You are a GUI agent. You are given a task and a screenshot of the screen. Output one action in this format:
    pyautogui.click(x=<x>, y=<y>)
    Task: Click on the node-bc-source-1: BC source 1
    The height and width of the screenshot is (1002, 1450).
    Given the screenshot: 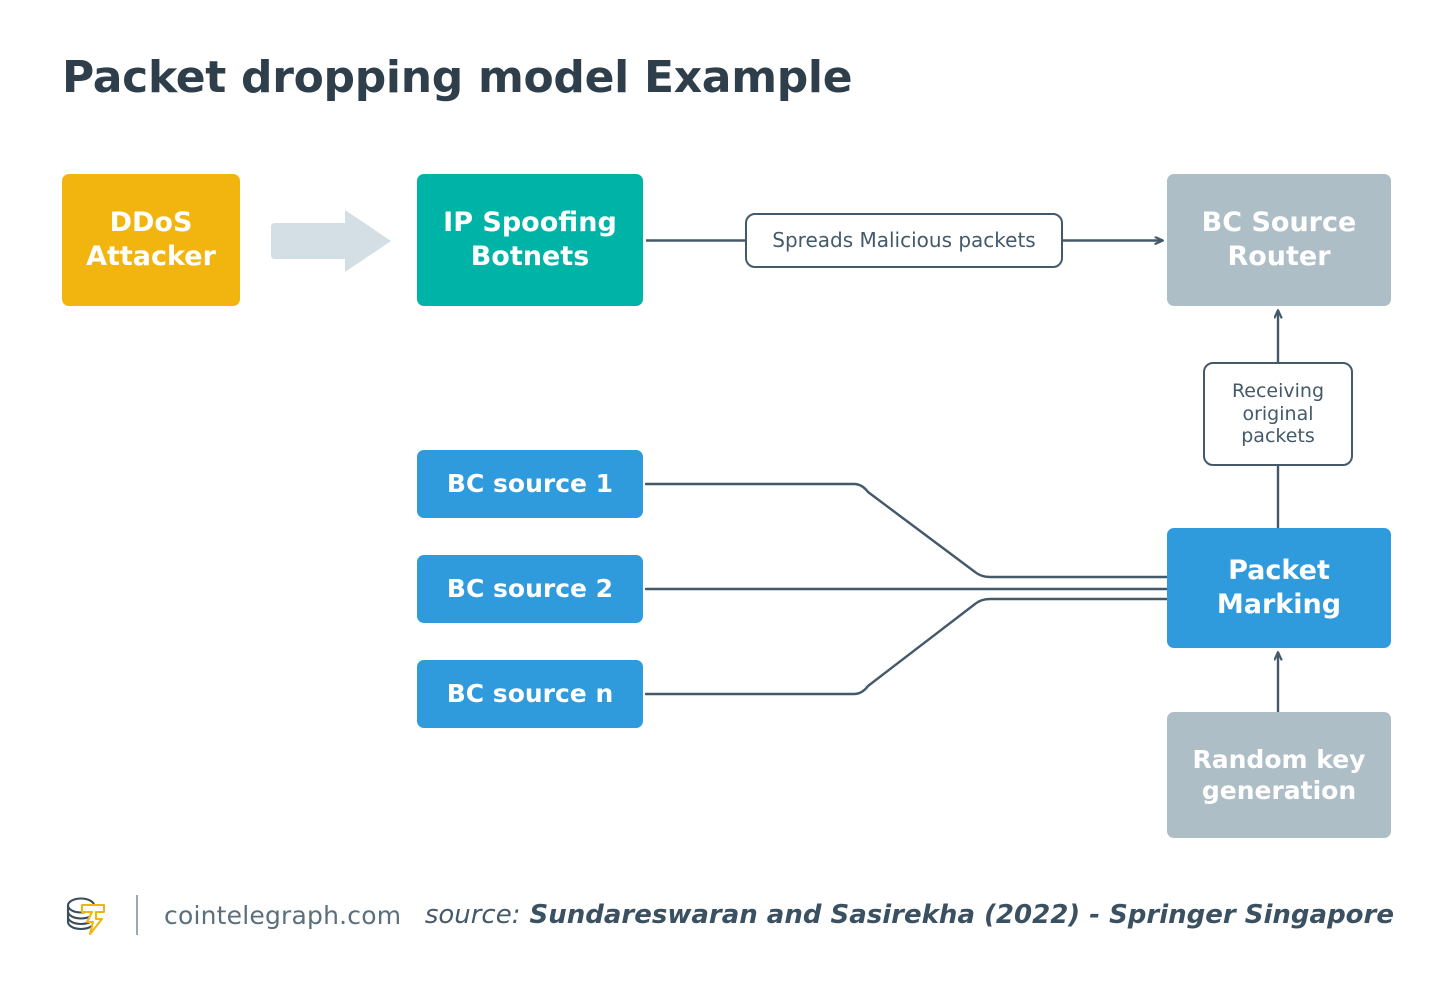 What is the action you would take?
    pyautogui.click(x=530, y=484)
    